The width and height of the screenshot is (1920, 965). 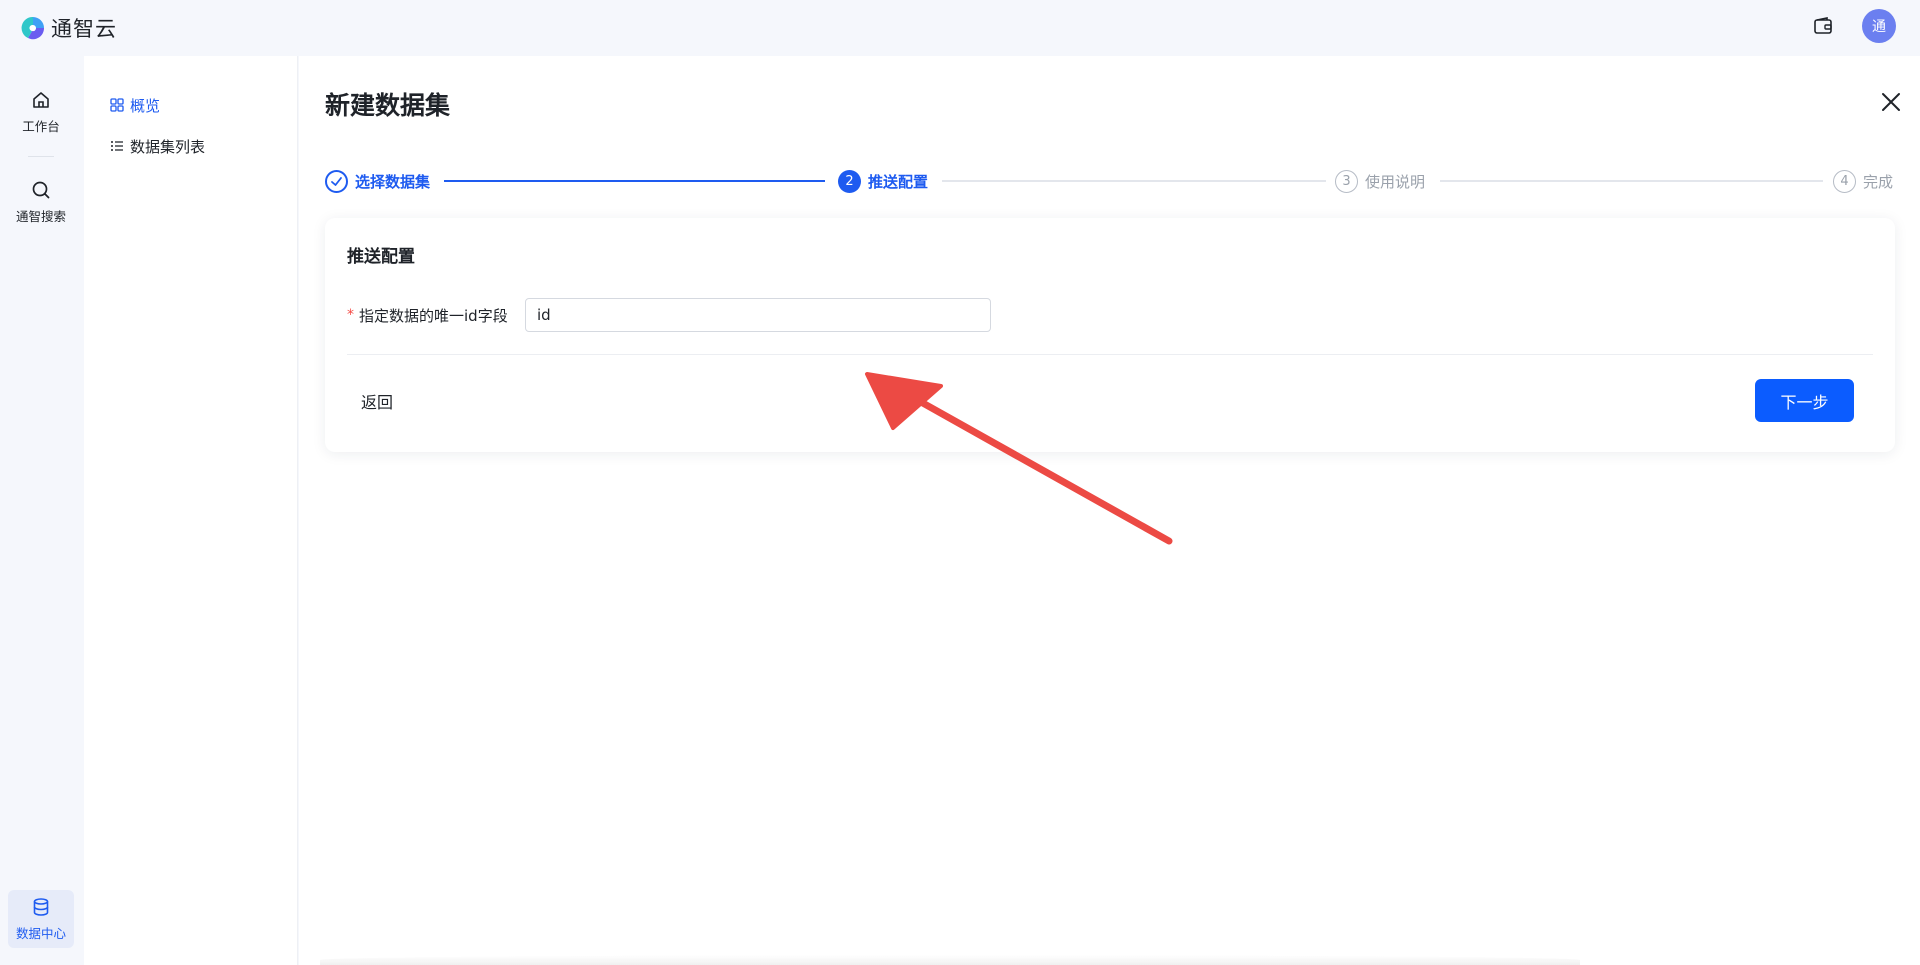 I want to click on step-label: 使用说明, so click(x=1395, y=181).